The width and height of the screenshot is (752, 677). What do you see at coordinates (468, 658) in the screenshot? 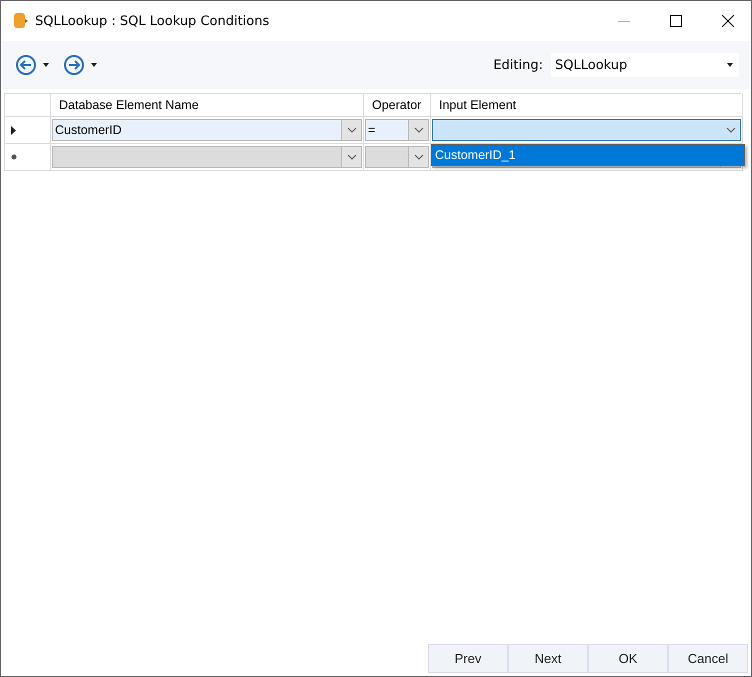
I see `dialog-button: Prev` at bounding box center [468, 658].